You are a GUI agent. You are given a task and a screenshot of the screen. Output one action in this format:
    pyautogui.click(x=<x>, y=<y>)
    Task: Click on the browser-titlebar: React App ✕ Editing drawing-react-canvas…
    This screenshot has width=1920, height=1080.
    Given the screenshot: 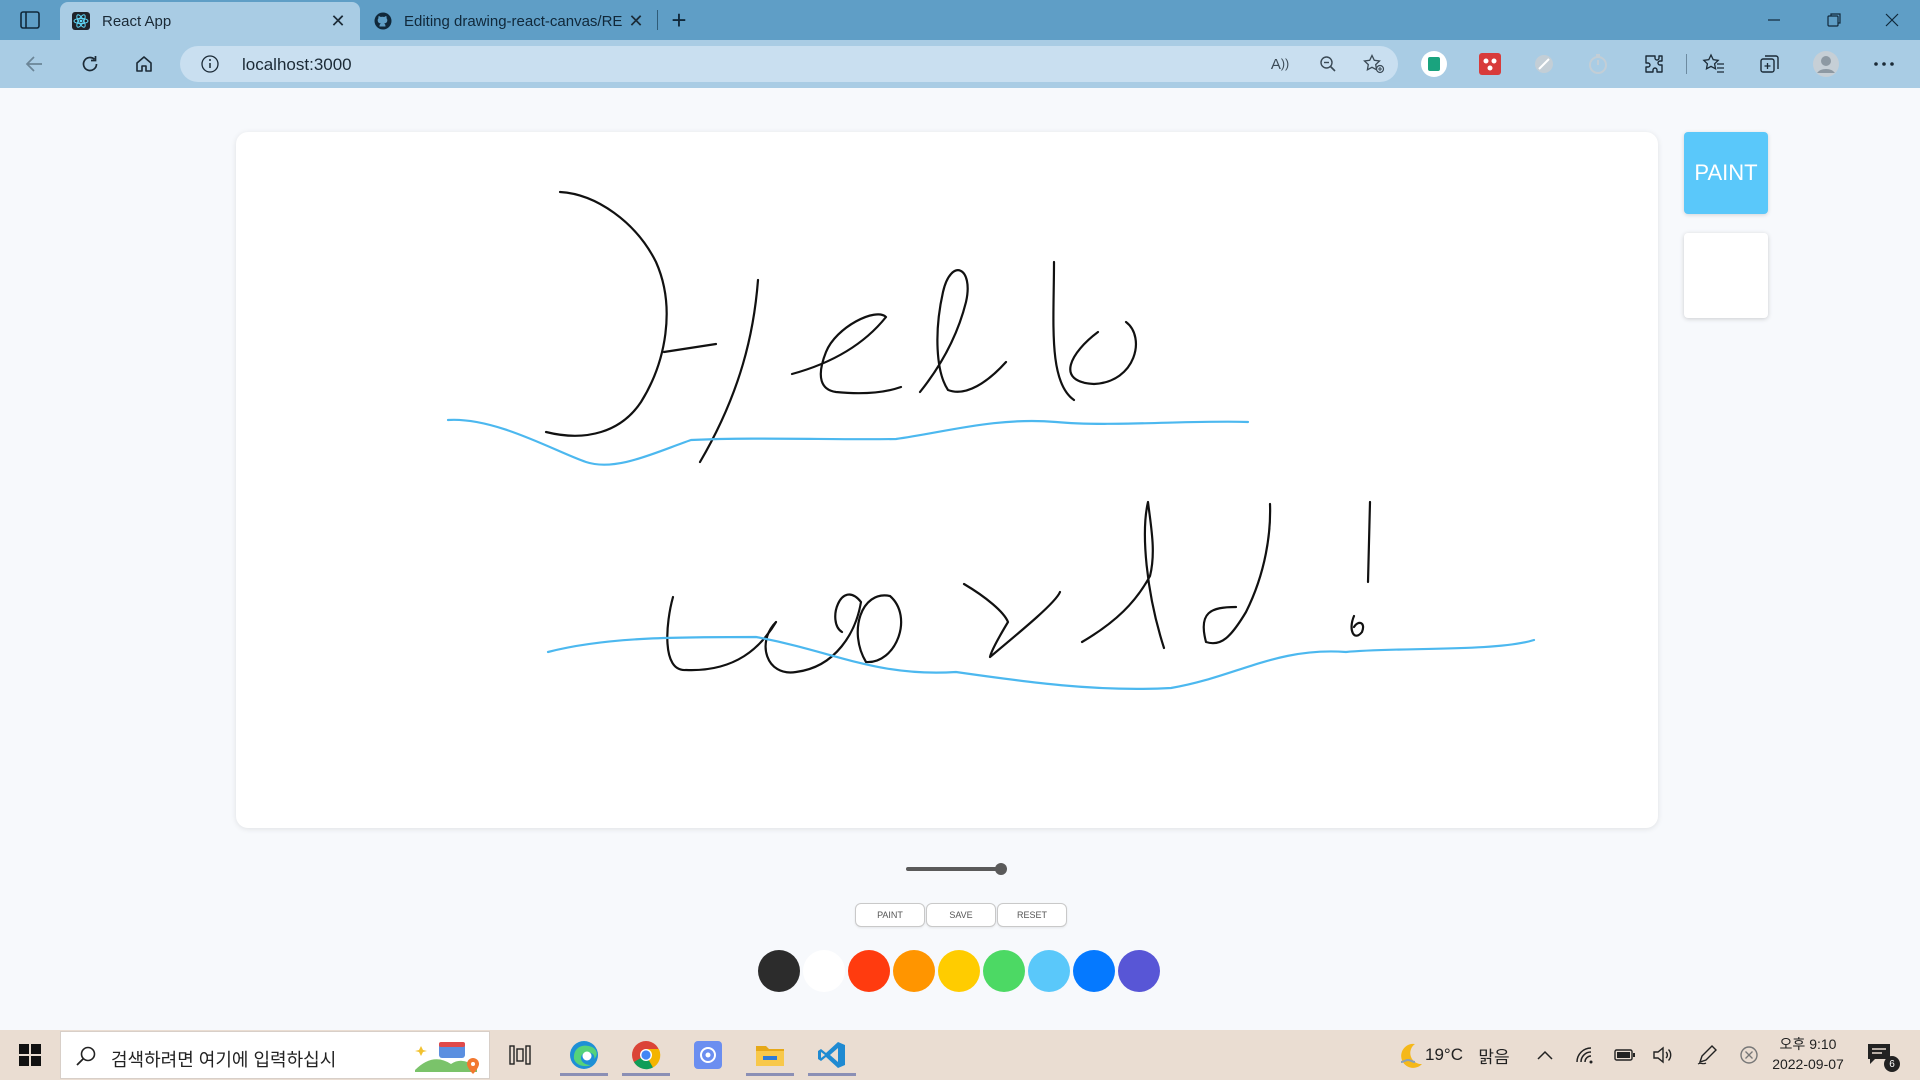 What is the action you would take?
    pyautogui.click(x=960, y=20)
    